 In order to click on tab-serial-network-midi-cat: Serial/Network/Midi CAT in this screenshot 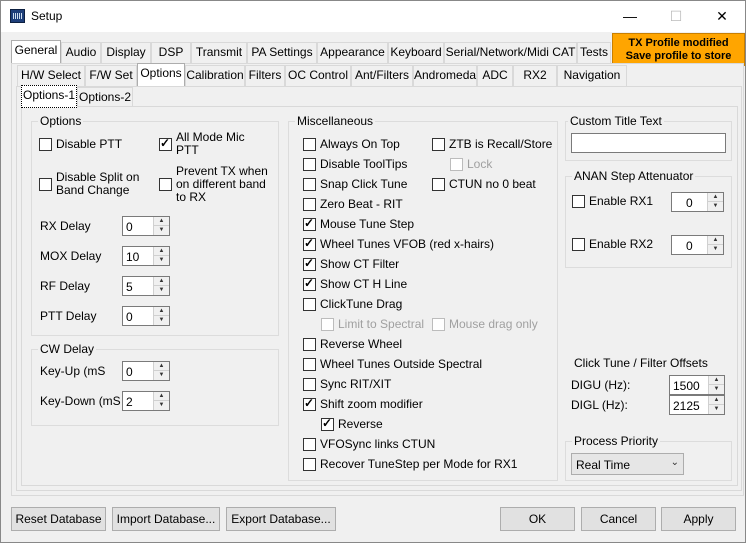, I will do `click(510, 52)`.